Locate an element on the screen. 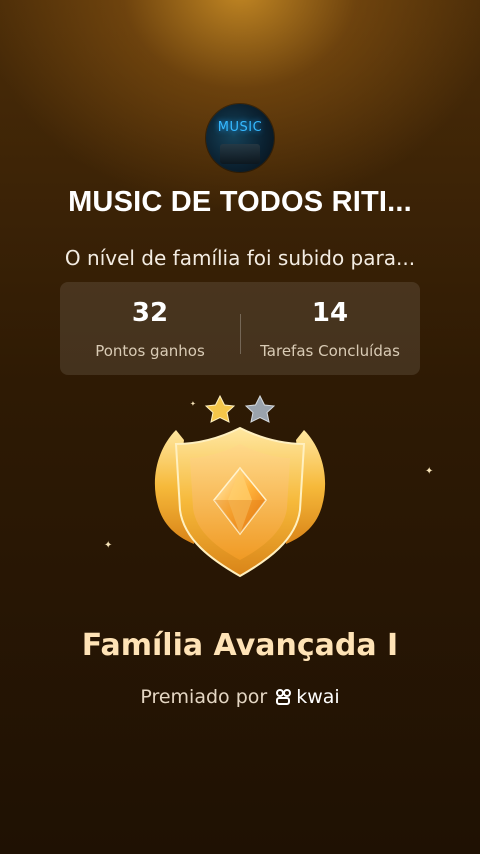 This screenshot has width=480, height=854. star-filled-icon is located at coordinates (220, 408).